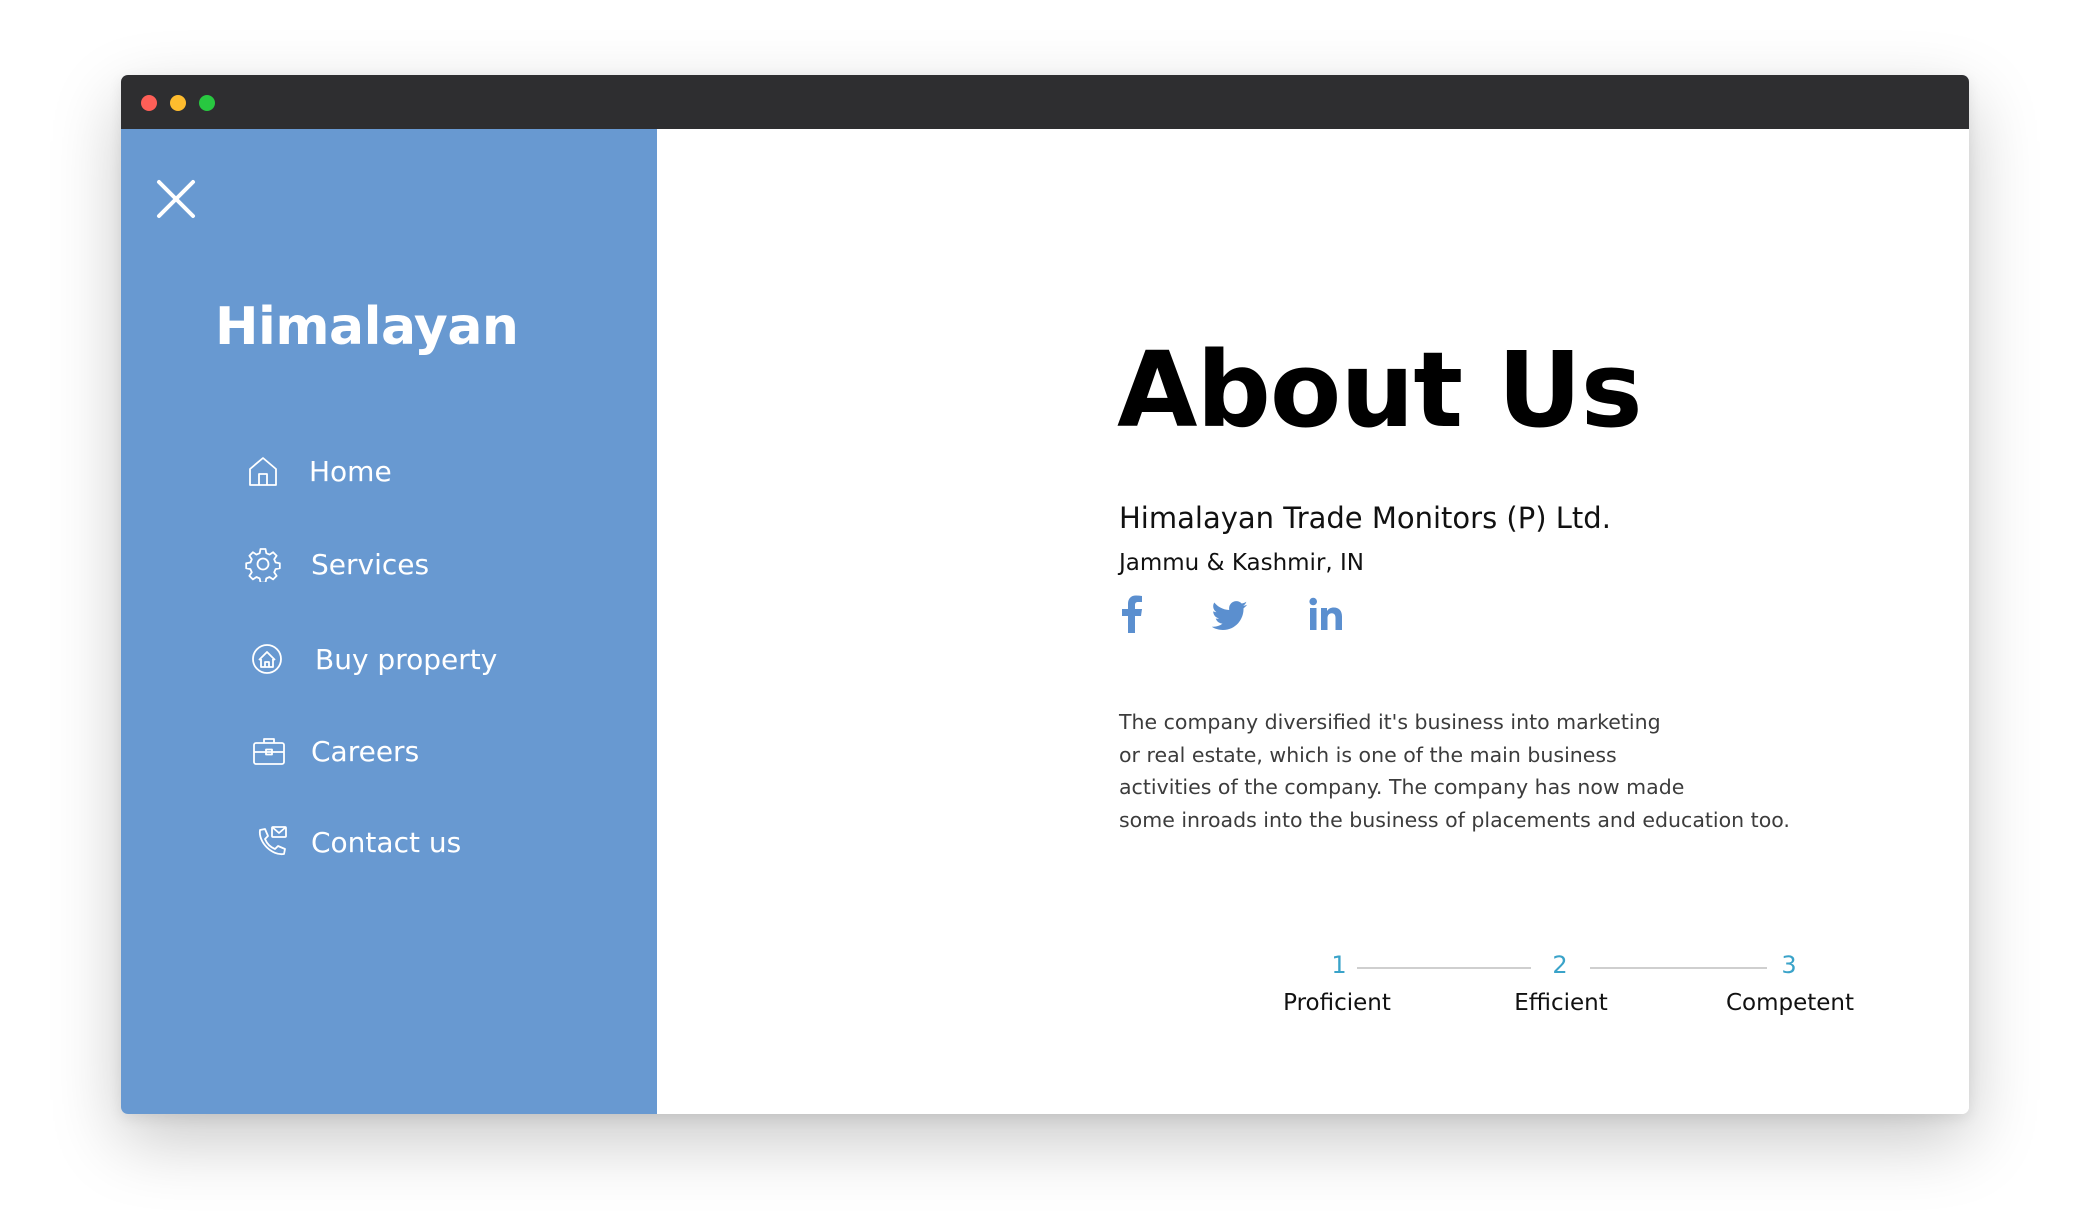 This screenshot has width=2084, height=1232. Describe the element at coordinates (1326, 617) in the screenshot. I see `linkedin-icon` at that location.